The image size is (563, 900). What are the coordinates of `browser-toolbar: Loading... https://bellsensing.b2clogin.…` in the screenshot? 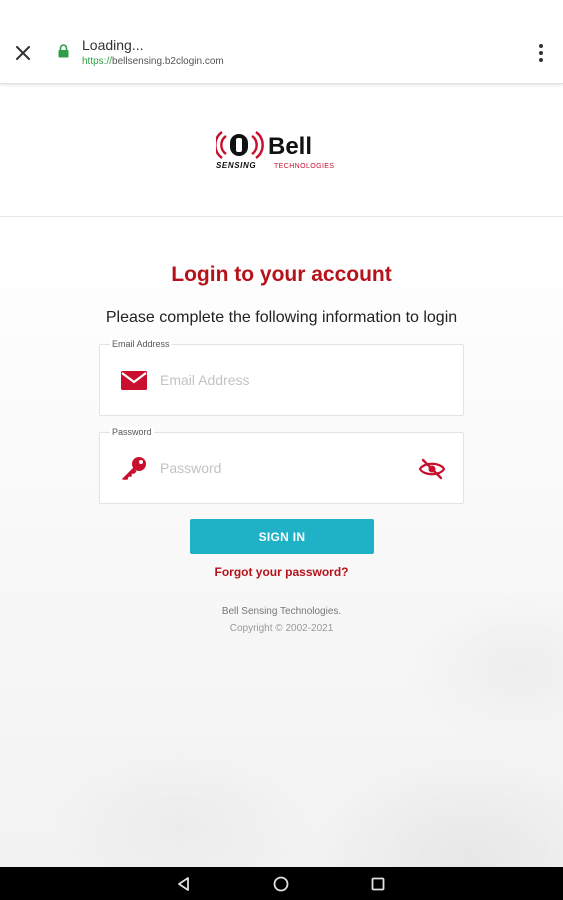 It's located at (281, 42).